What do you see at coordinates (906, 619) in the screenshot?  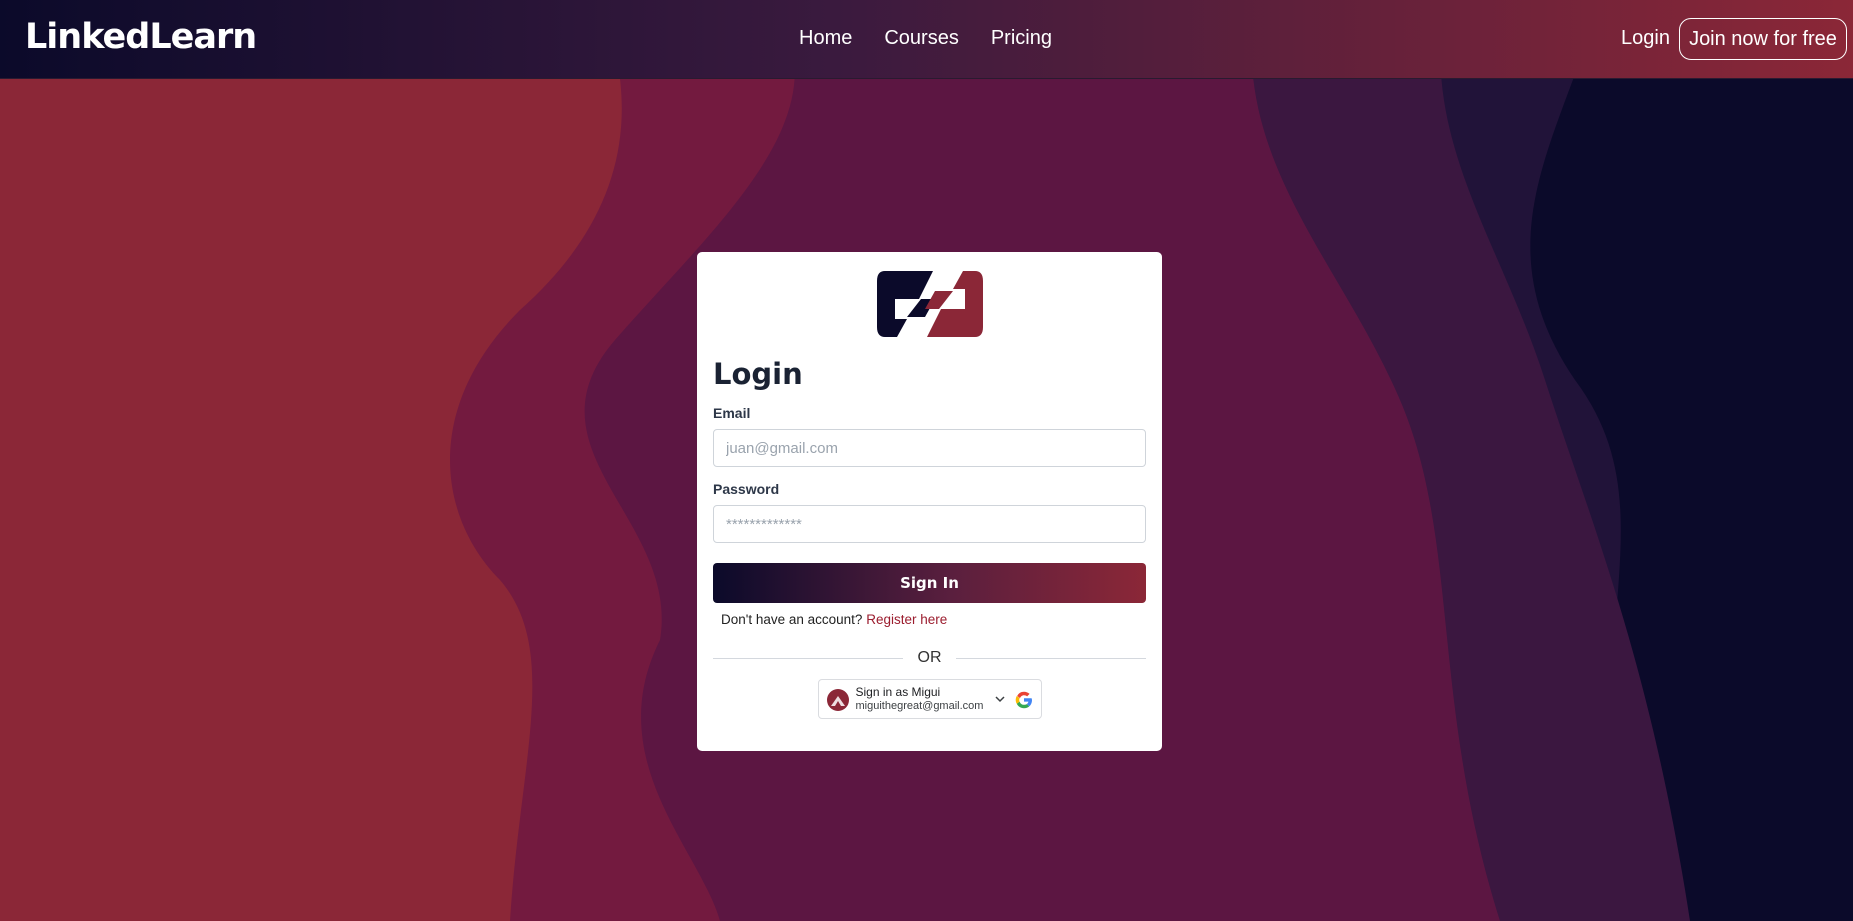 I see `register-link: Register here` at bounding box center [906, 619].